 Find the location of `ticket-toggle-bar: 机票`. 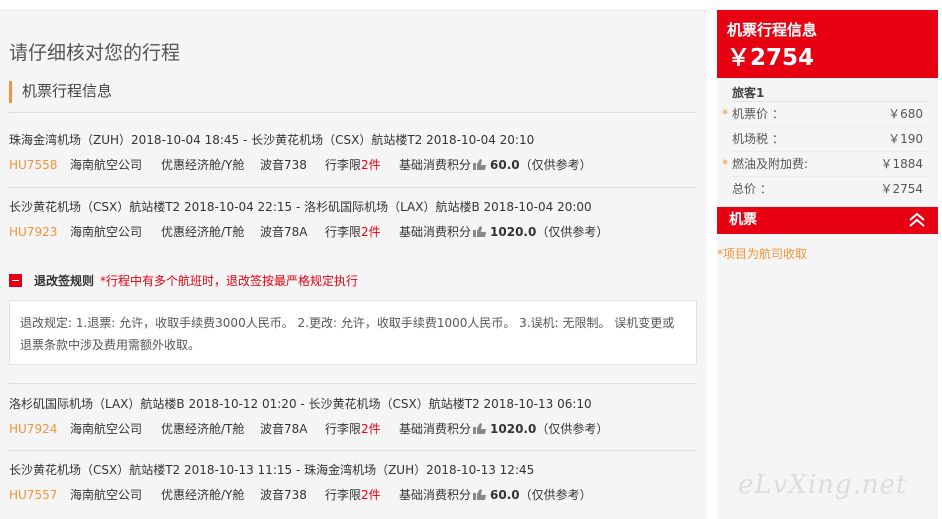

ticket-toggle-bar: 机票 is located at coordinates (827, 220).